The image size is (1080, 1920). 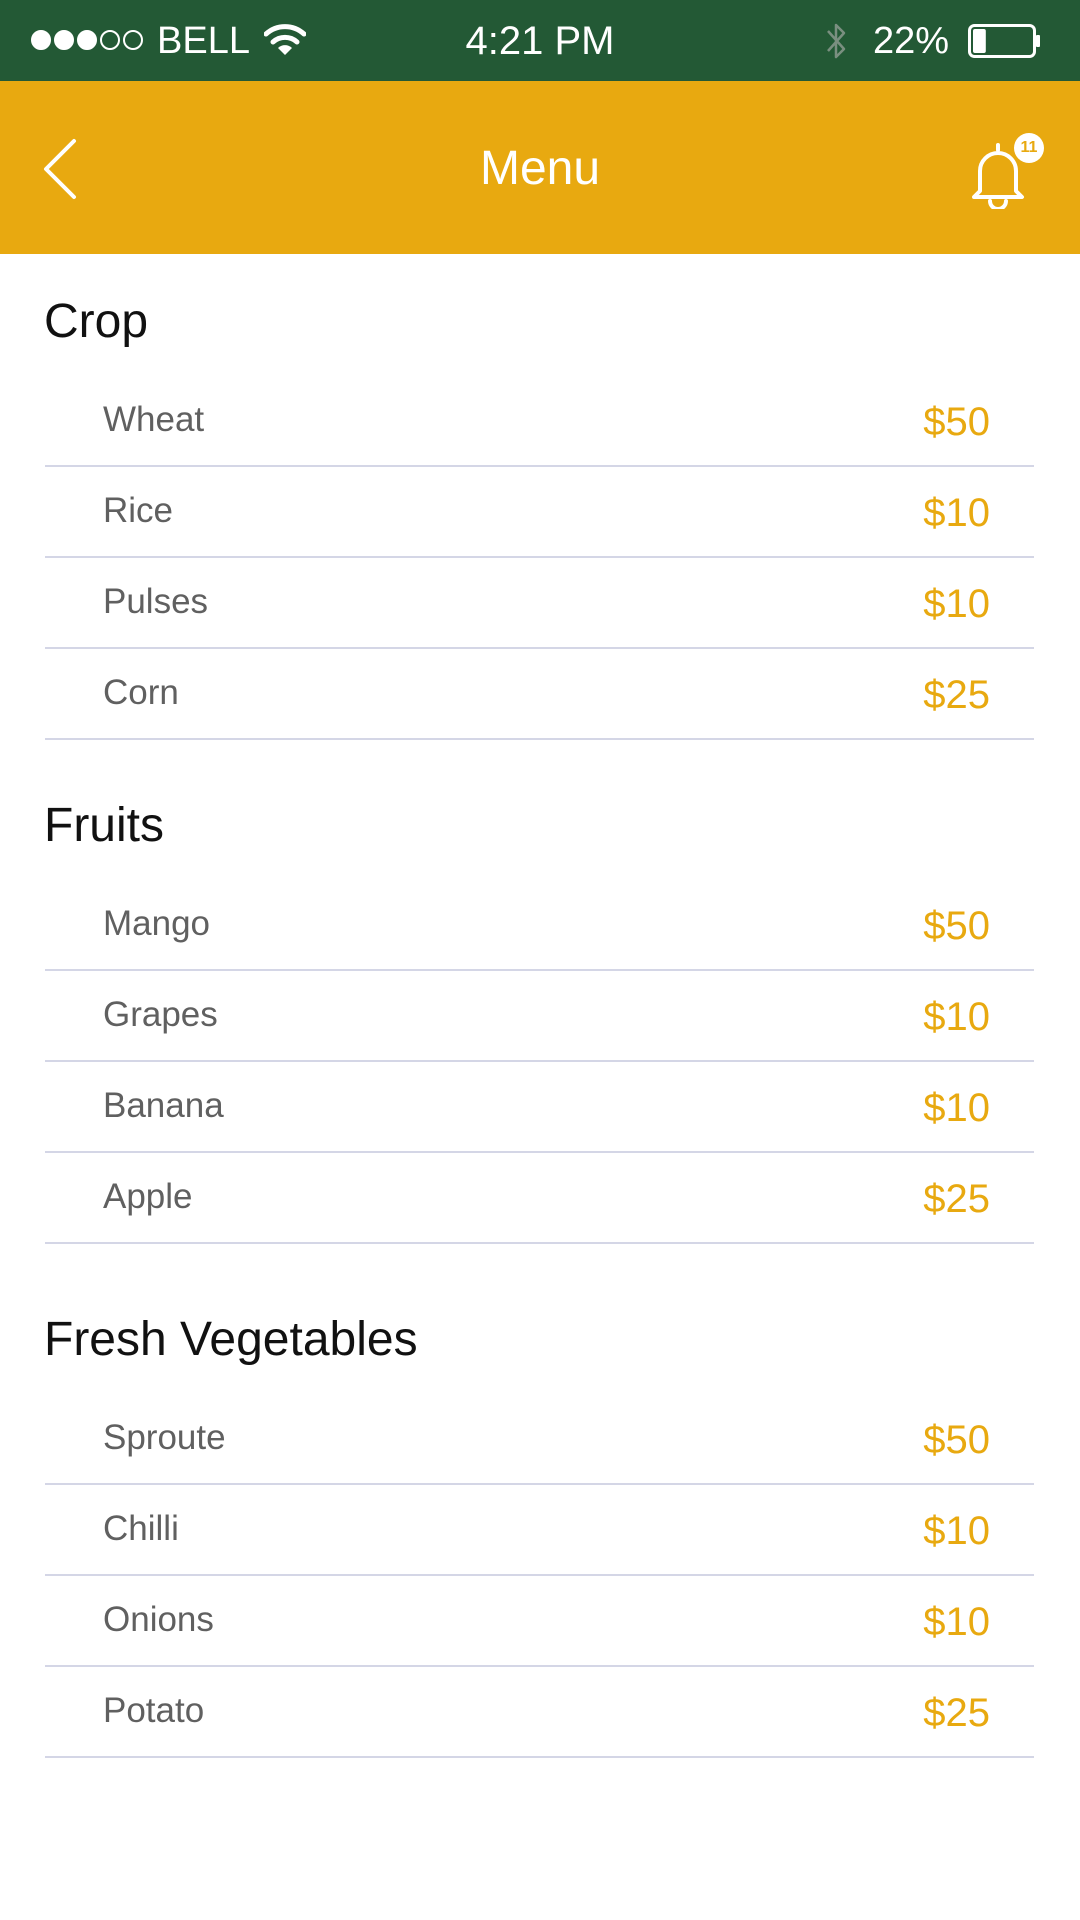 I want to click on nav-header: Menu 11, so click(x=540, y=167).